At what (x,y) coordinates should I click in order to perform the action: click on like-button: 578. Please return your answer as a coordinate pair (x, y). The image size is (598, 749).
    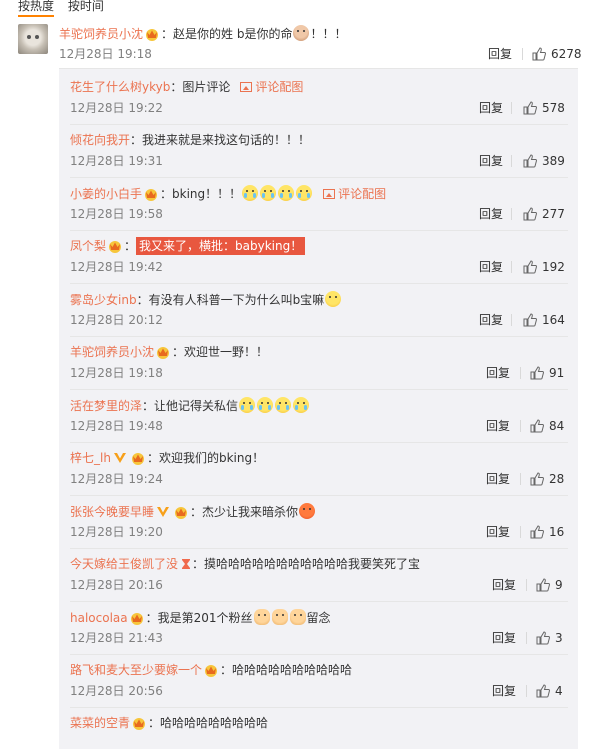
    Looking at the image, I should click on (544, 108).